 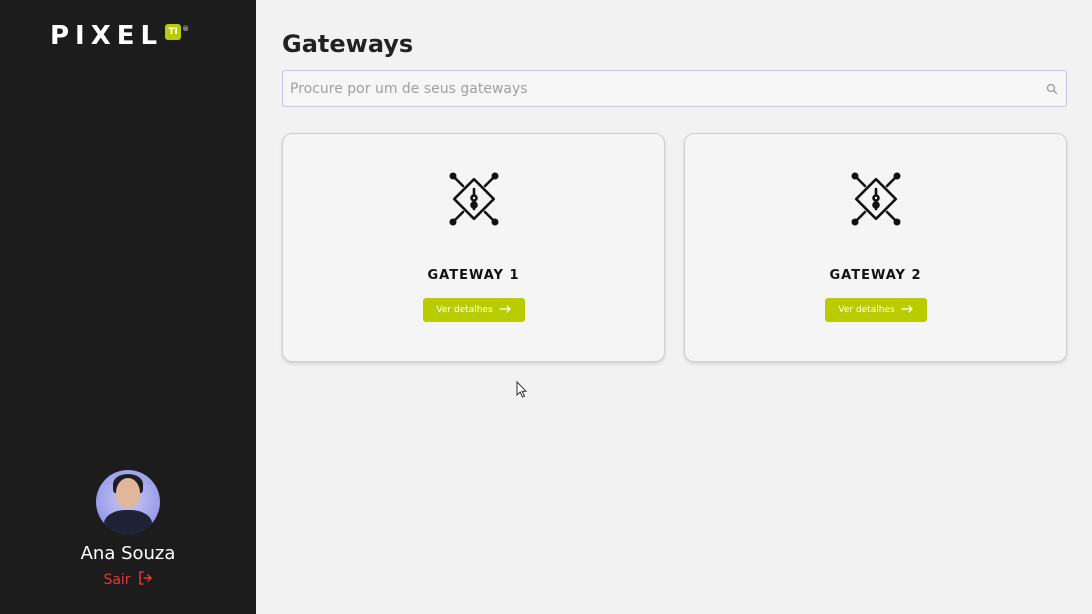 What do you see at coordinates (875, 247) in the screenshot?
I see `gateway-card: GATEWAY 2 Ver detalhes` at bounding box center [875, 247].